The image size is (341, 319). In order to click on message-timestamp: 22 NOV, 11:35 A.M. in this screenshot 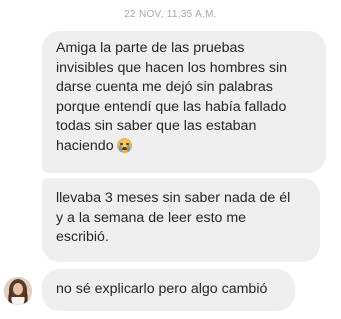, I will do `click(170, 14)`.